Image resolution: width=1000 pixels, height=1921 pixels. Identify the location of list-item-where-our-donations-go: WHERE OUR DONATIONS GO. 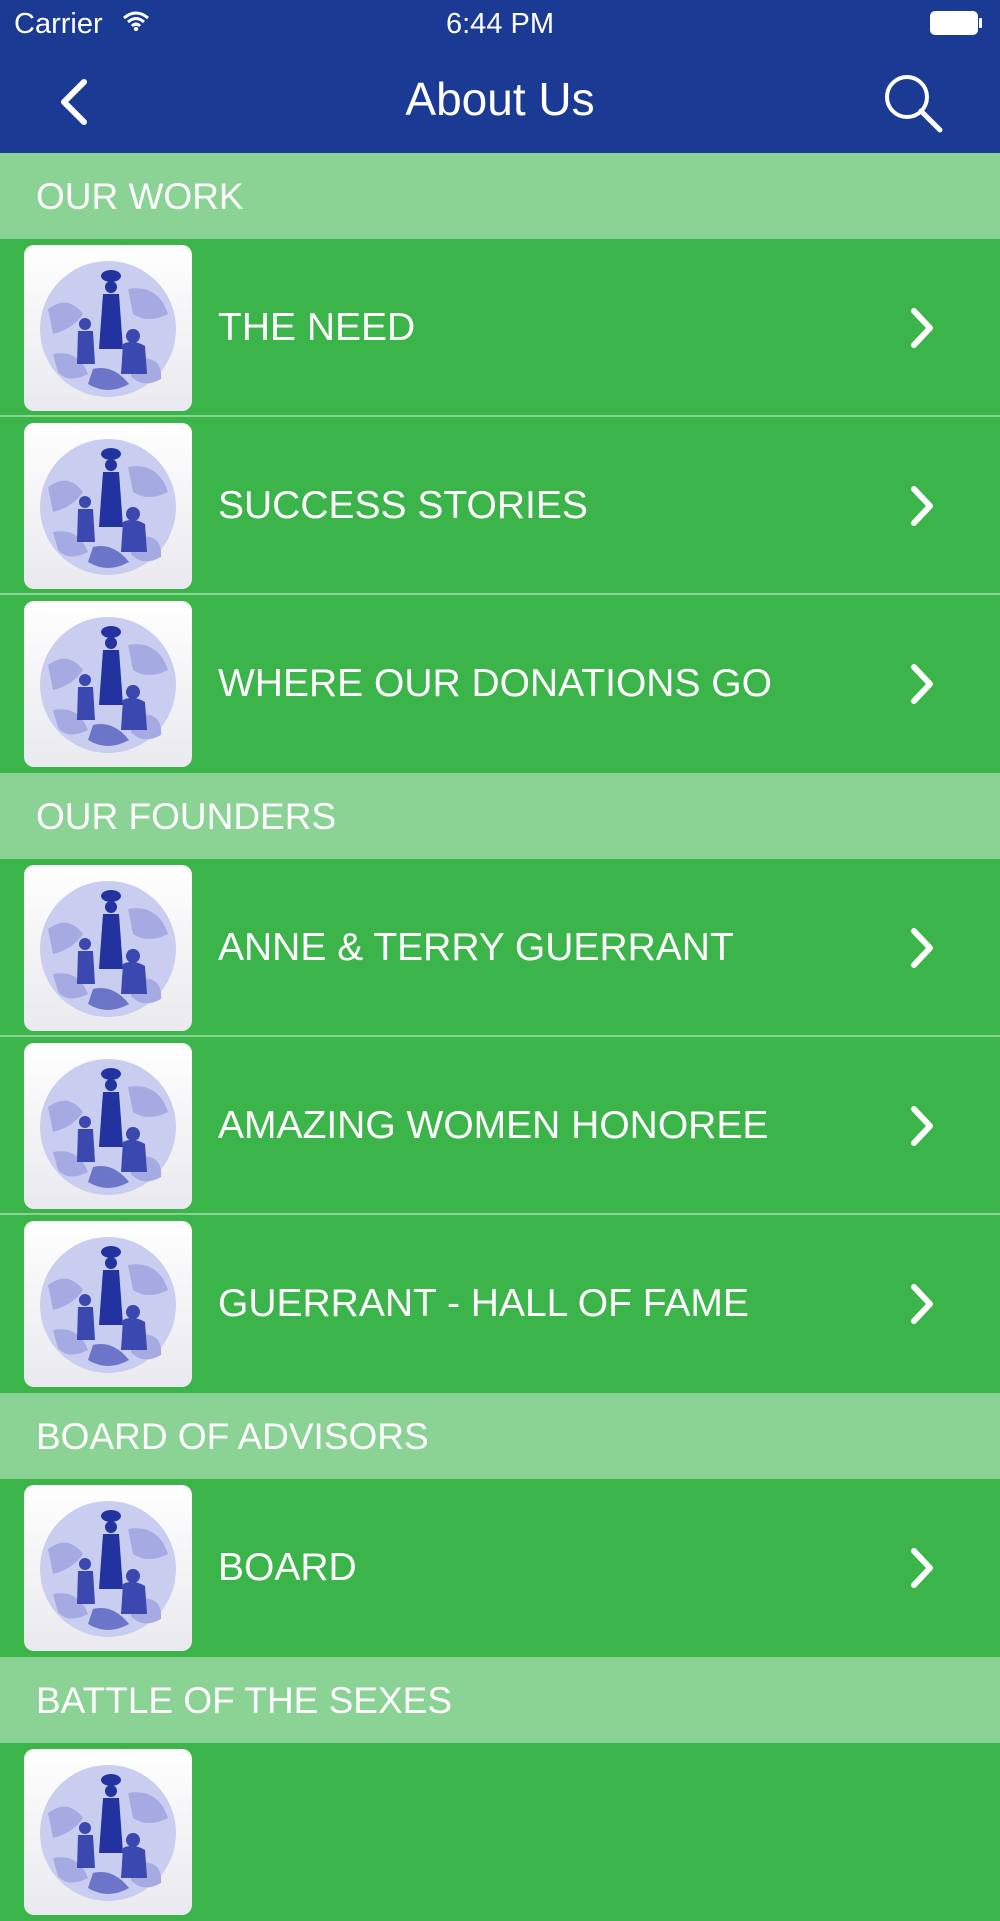
(500, 684).